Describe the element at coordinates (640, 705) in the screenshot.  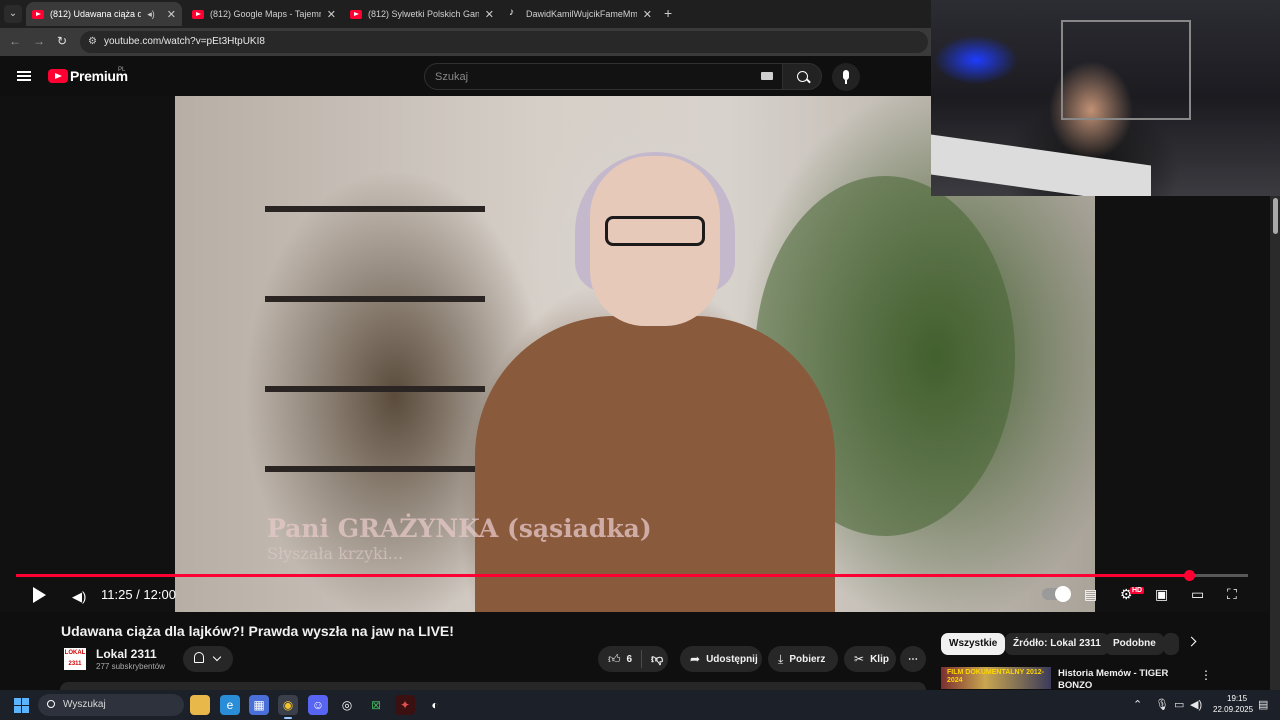
I see `windows-taskbar: Wyszukaj e ▦ ◉ ☺ ◎ ⊠ ✦ ◐ ⌃ 🎙︎ ▭ ◀) ▤` at that location.